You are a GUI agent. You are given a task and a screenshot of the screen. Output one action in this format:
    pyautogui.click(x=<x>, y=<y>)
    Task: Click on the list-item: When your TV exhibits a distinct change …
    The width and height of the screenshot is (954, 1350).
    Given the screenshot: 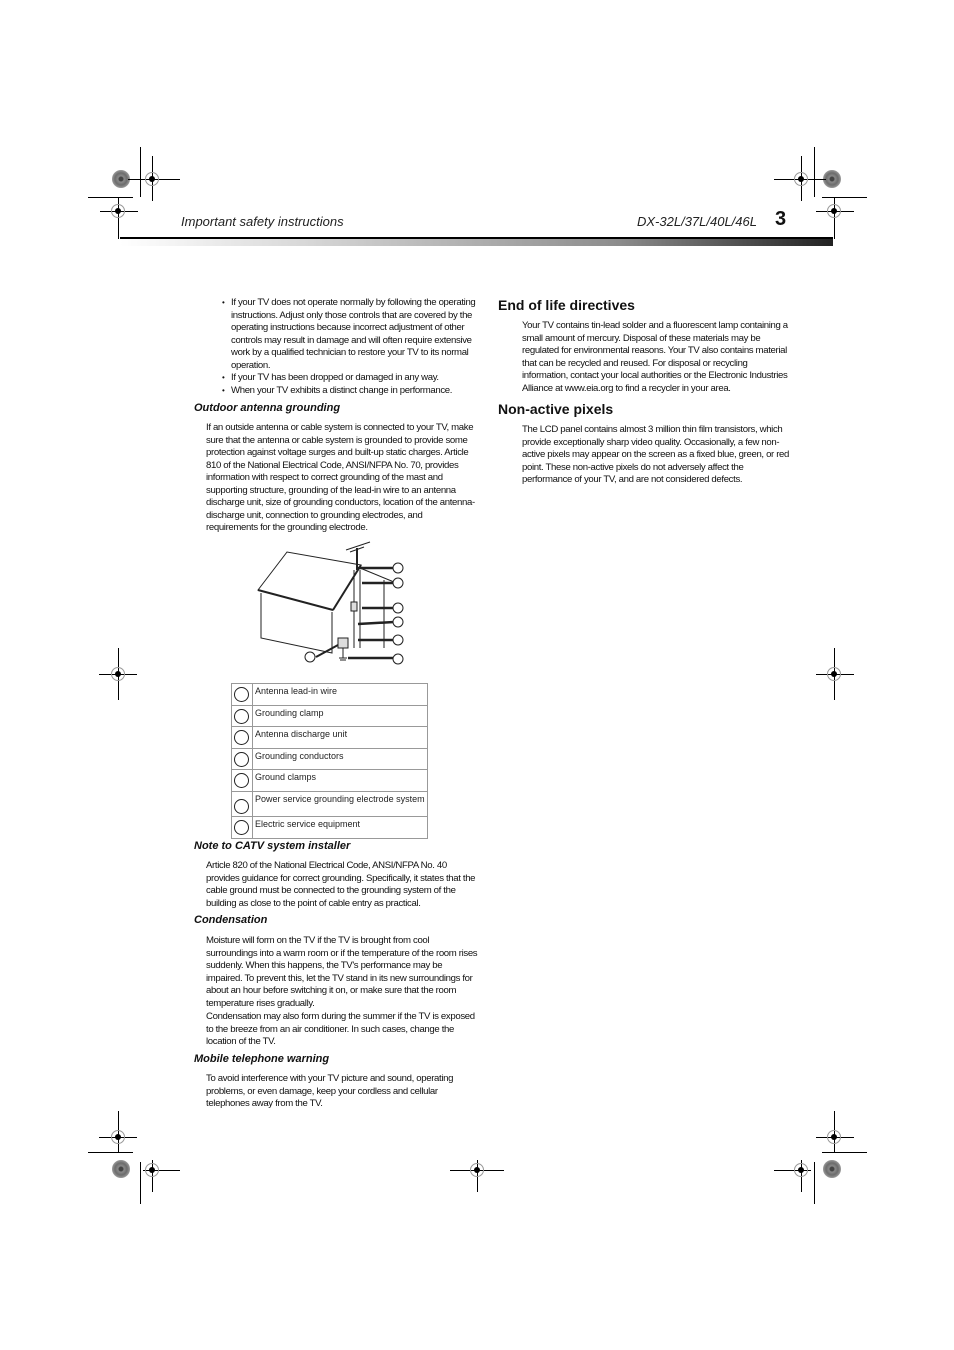 What is the action you would take?
    pyautogui.click(x=350, y=391)
    